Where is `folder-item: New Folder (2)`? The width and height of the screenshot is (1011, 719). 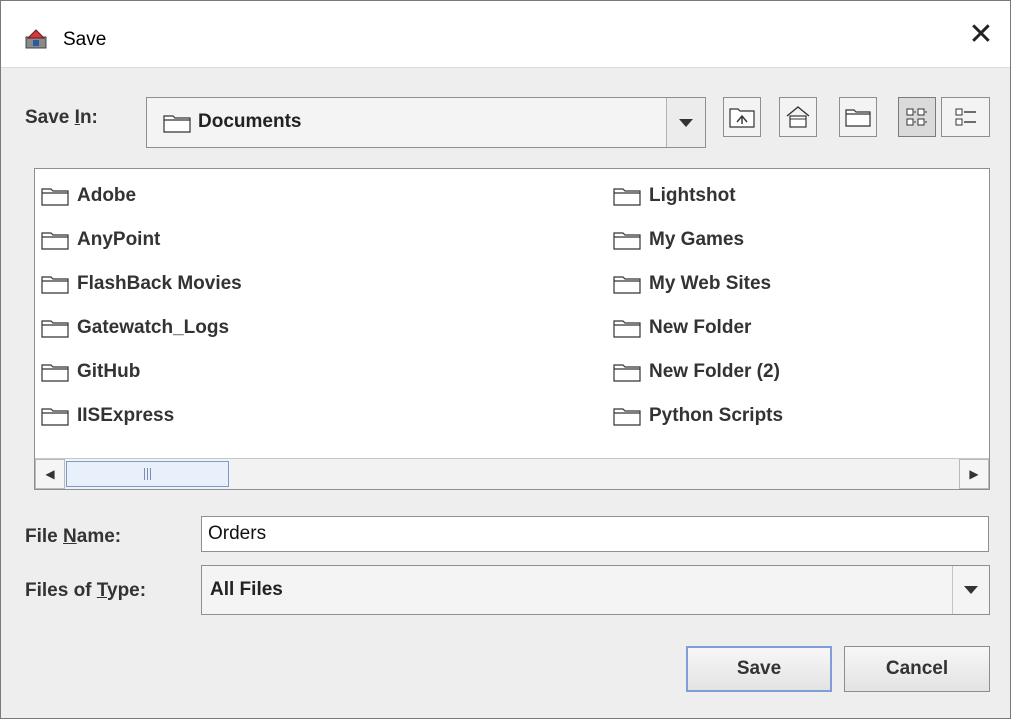 folder-item: New Folder (2) is located at coordinates (696, 372).